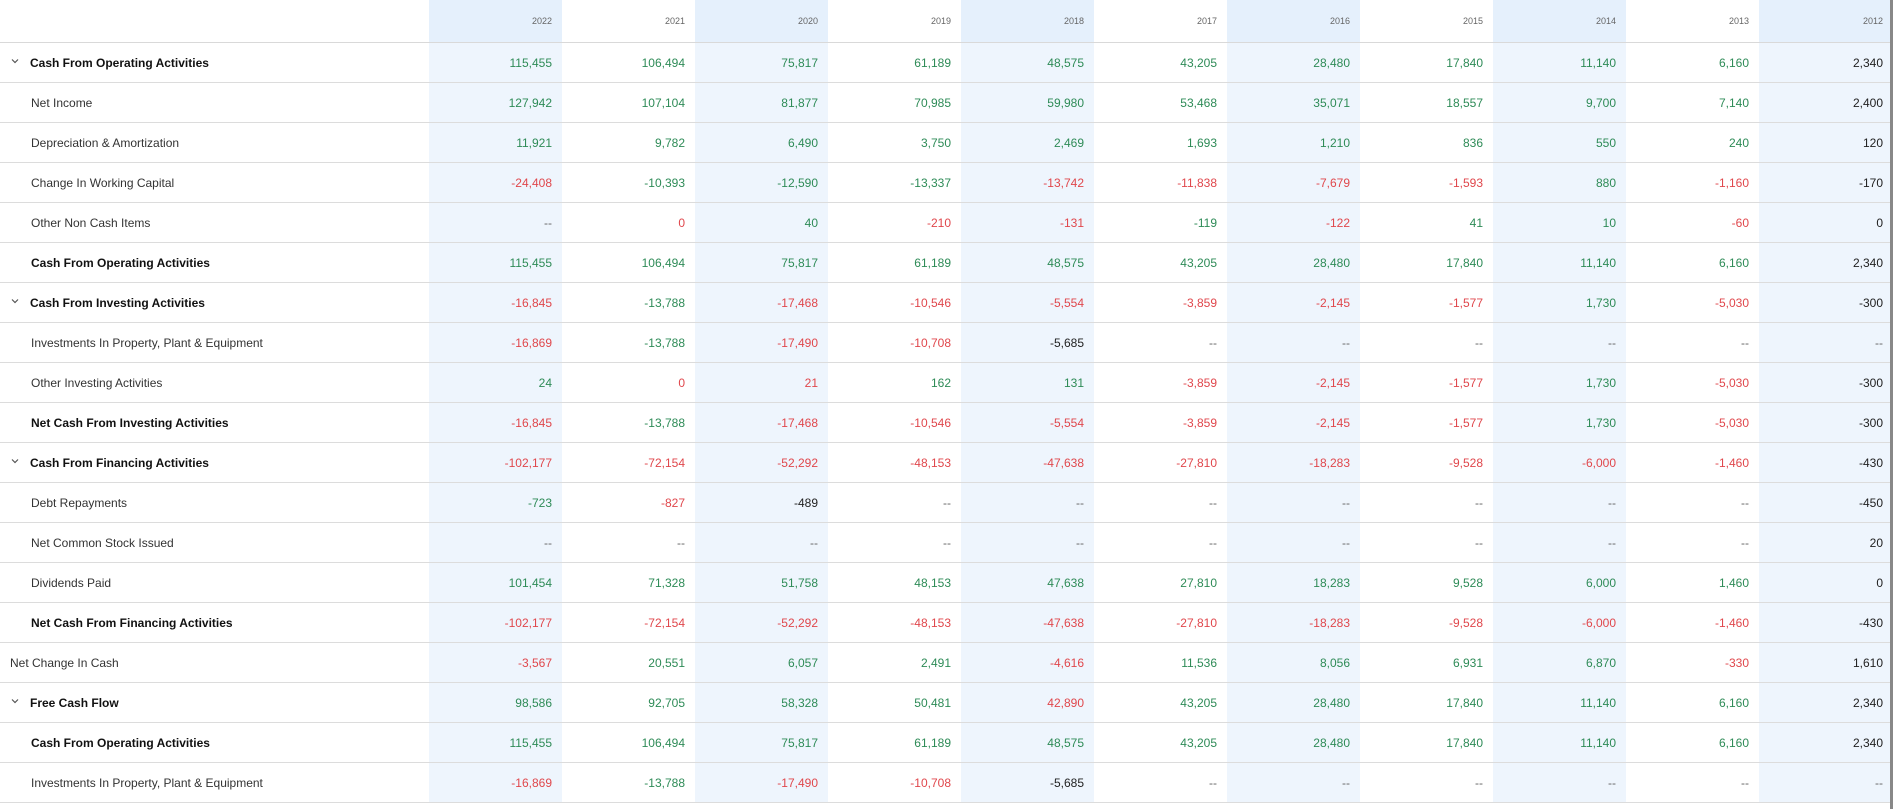 This screenshot has width=1893, height=809. I want to click on value-cell: 8,056, so click(1293, 662).